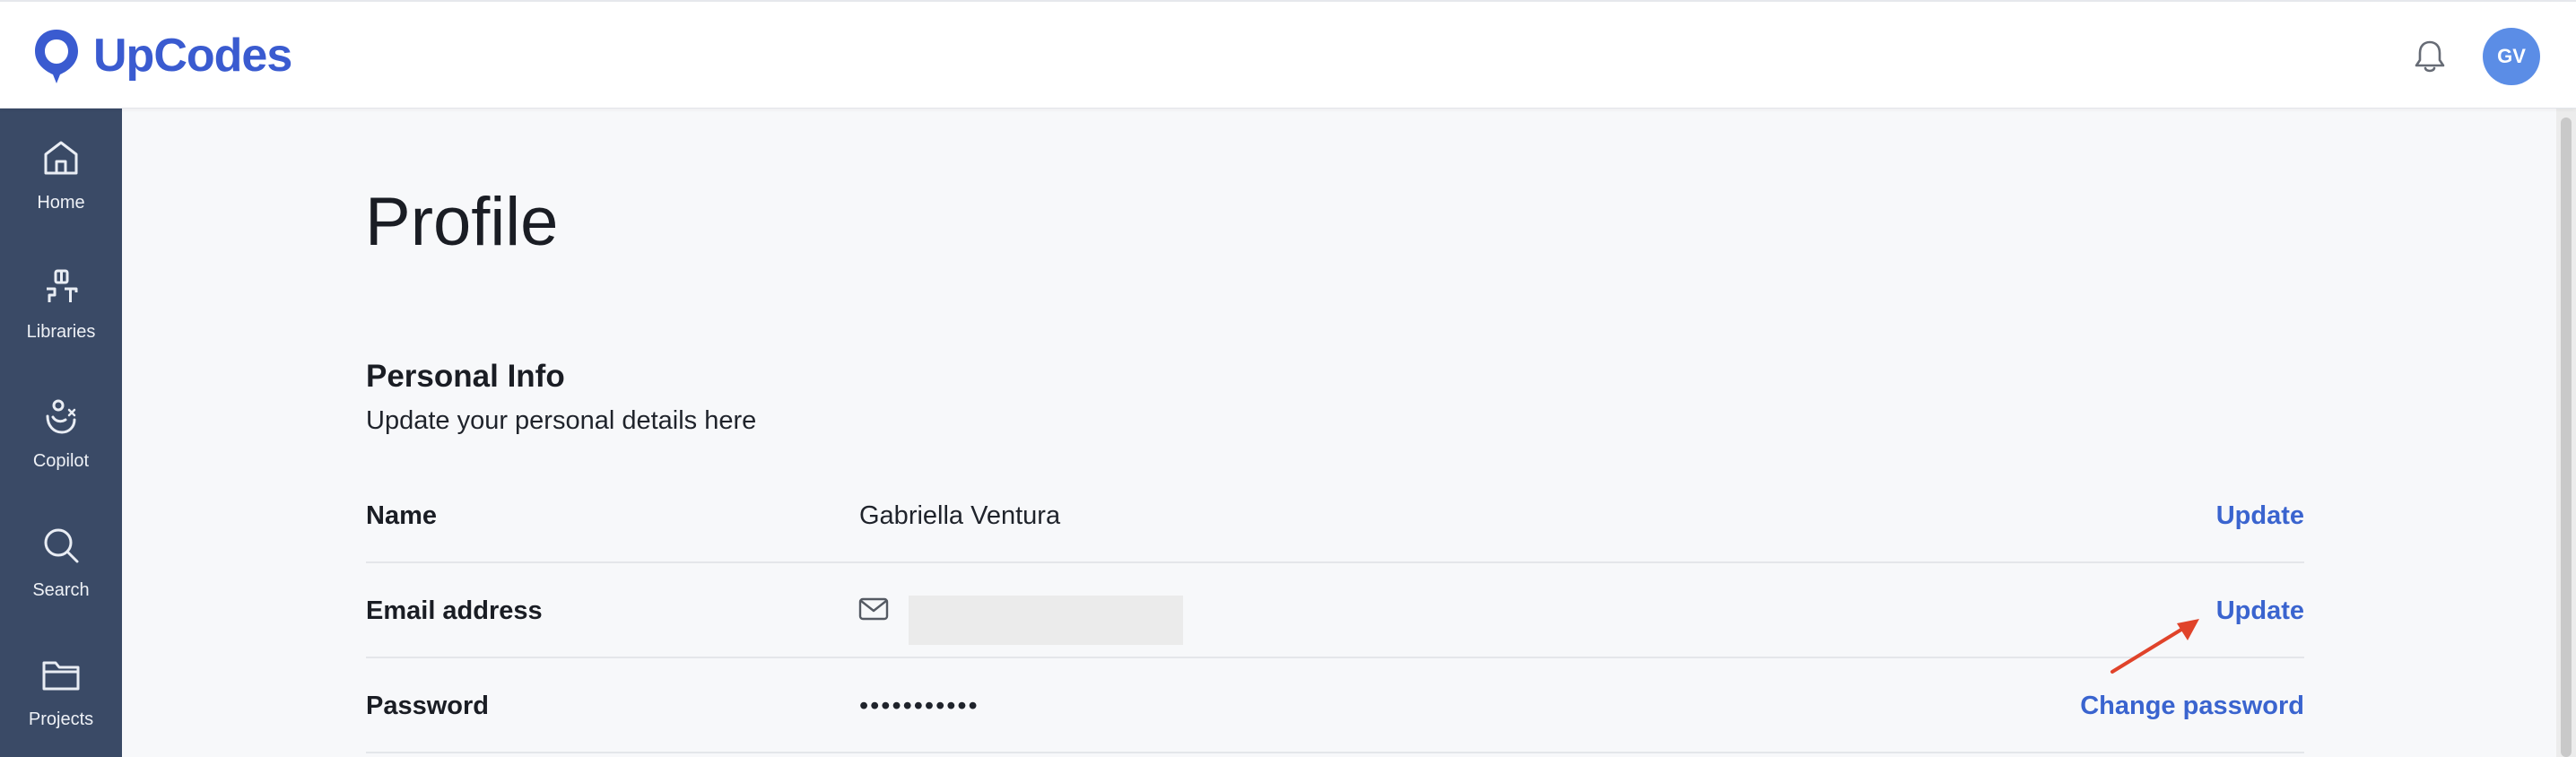  I want to click on logo-pin-icon, so click(56, 56).